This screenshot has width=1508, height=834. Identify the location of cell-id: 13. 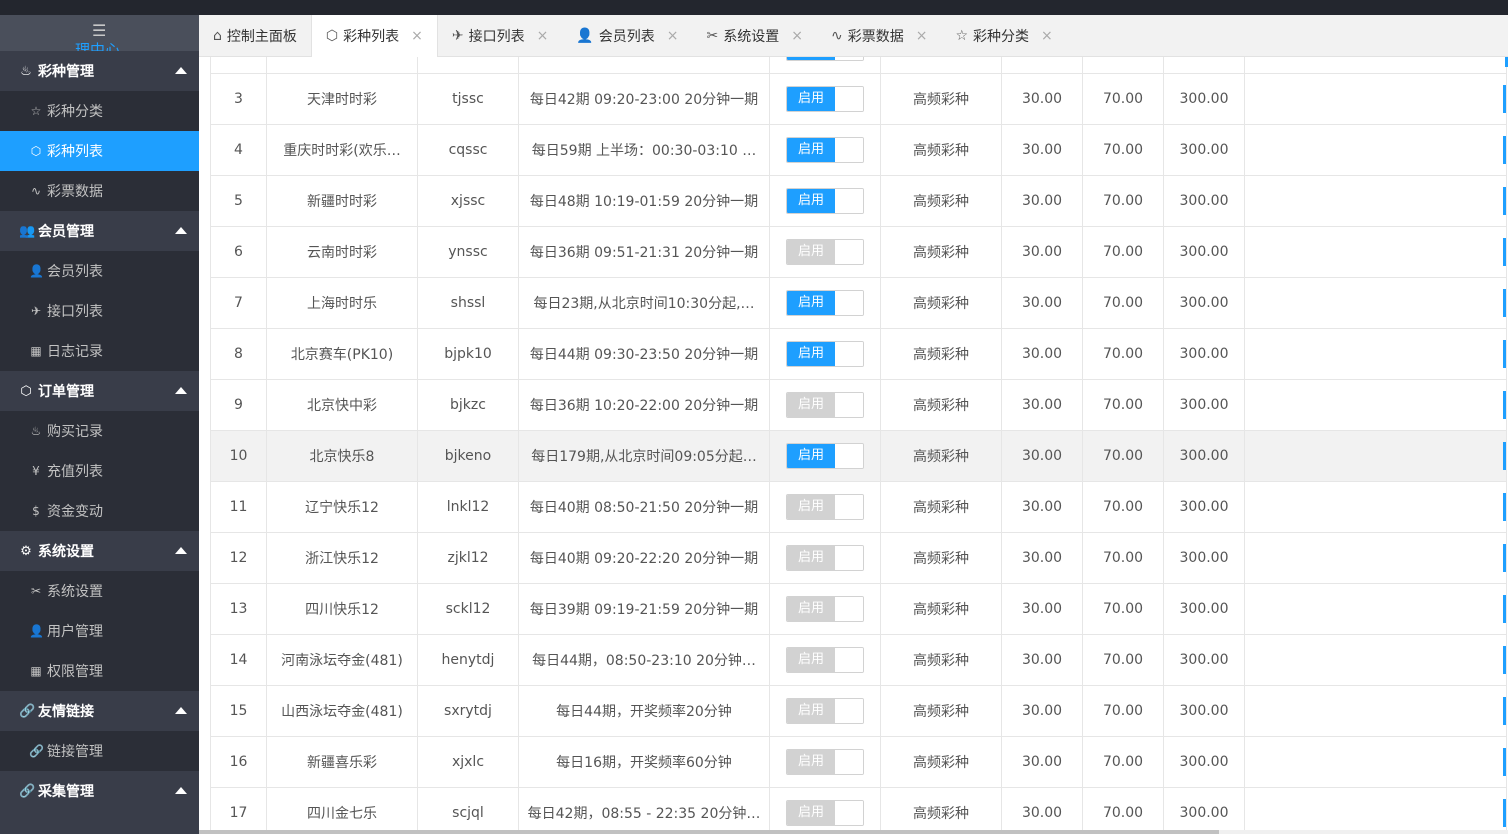
(238, 609).